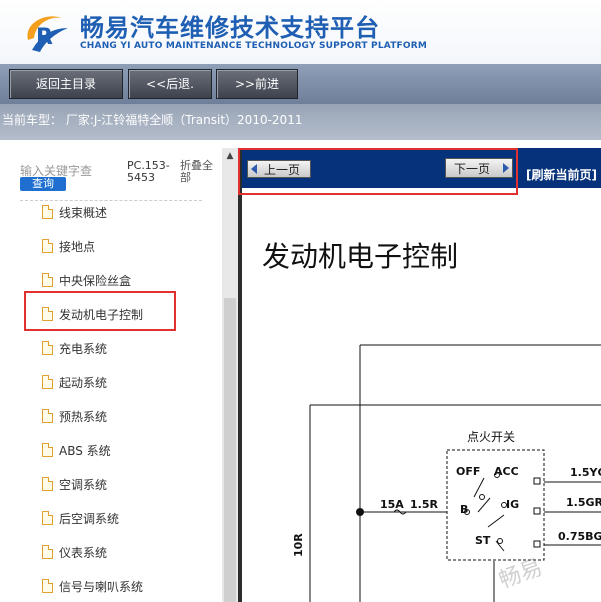  Describe the element at coordinates (583, 502) in the screenshot. I see `wire-right-2-label: 1.5GR` at that location.